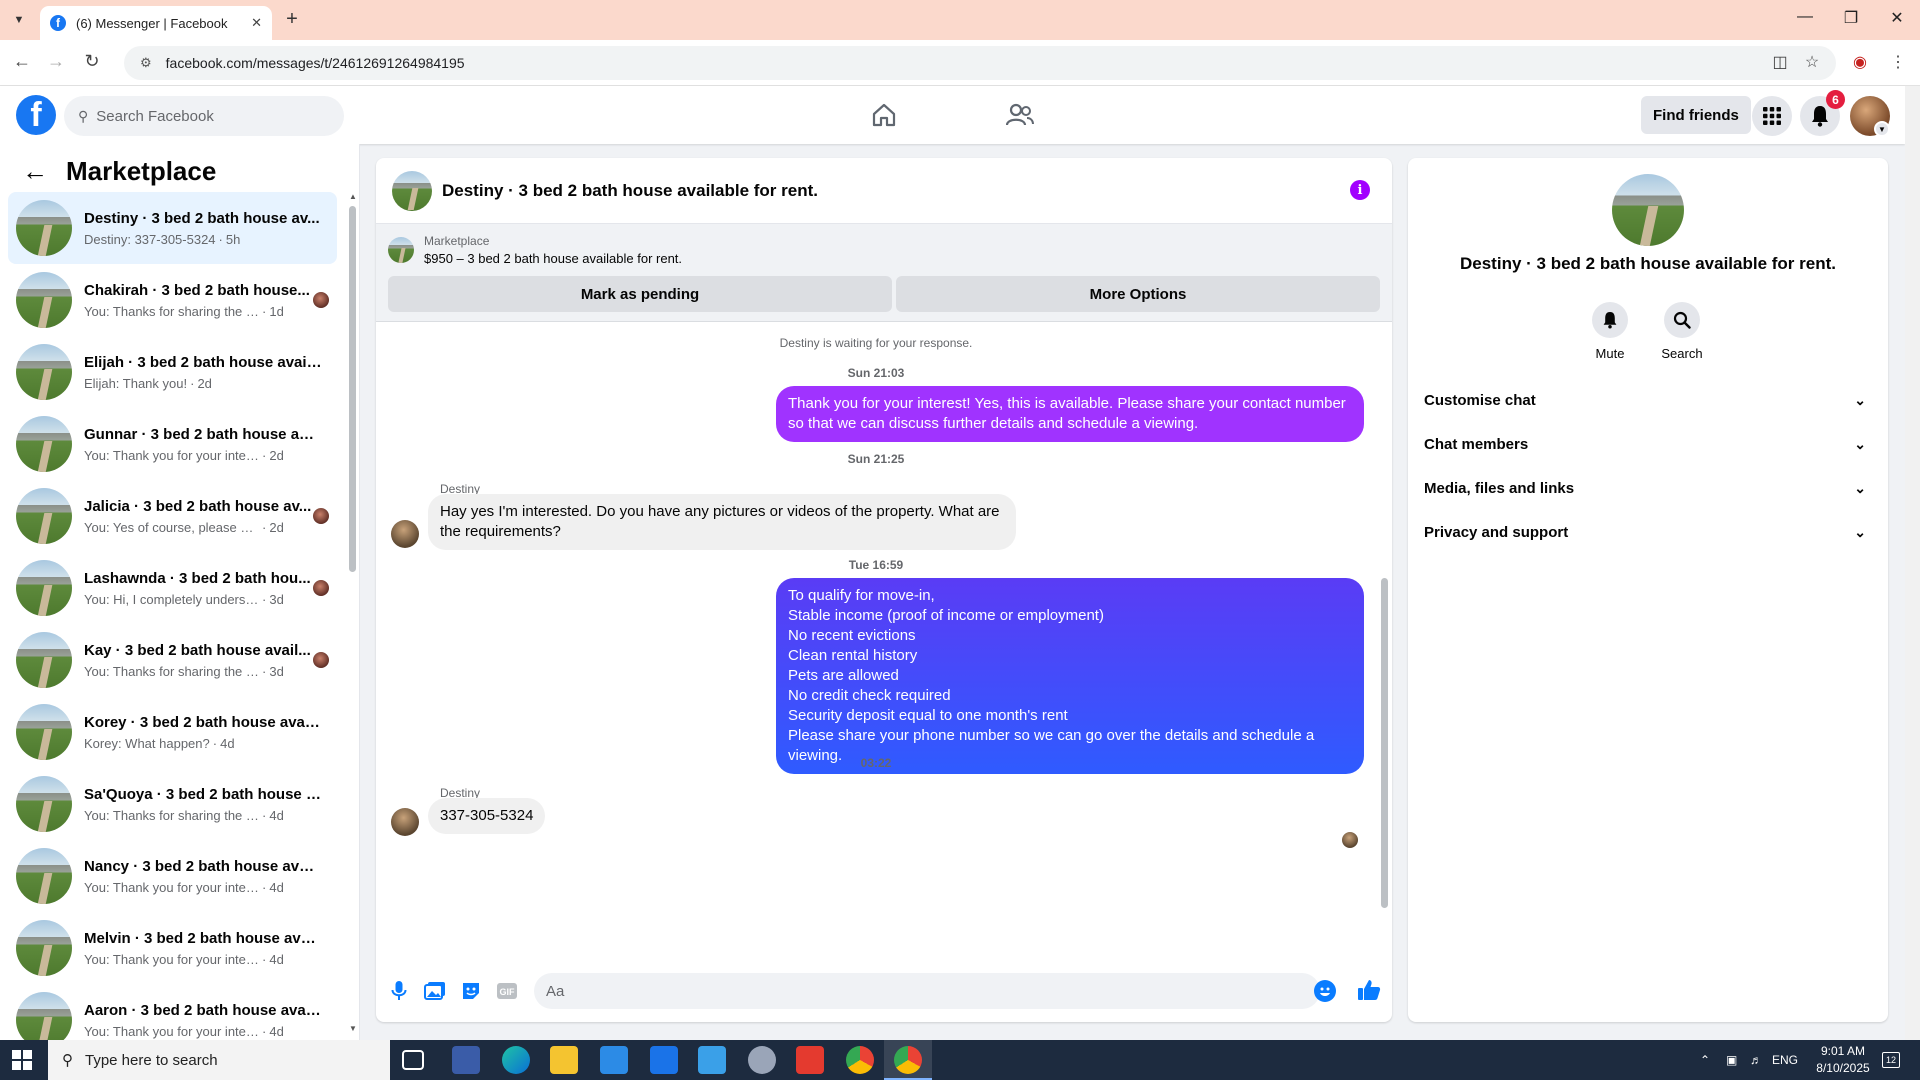  What do you see at coordinates (353, 196) in the screenshot?
I see `scroll-up-icon: ▲` at bounding box center [353, 196].